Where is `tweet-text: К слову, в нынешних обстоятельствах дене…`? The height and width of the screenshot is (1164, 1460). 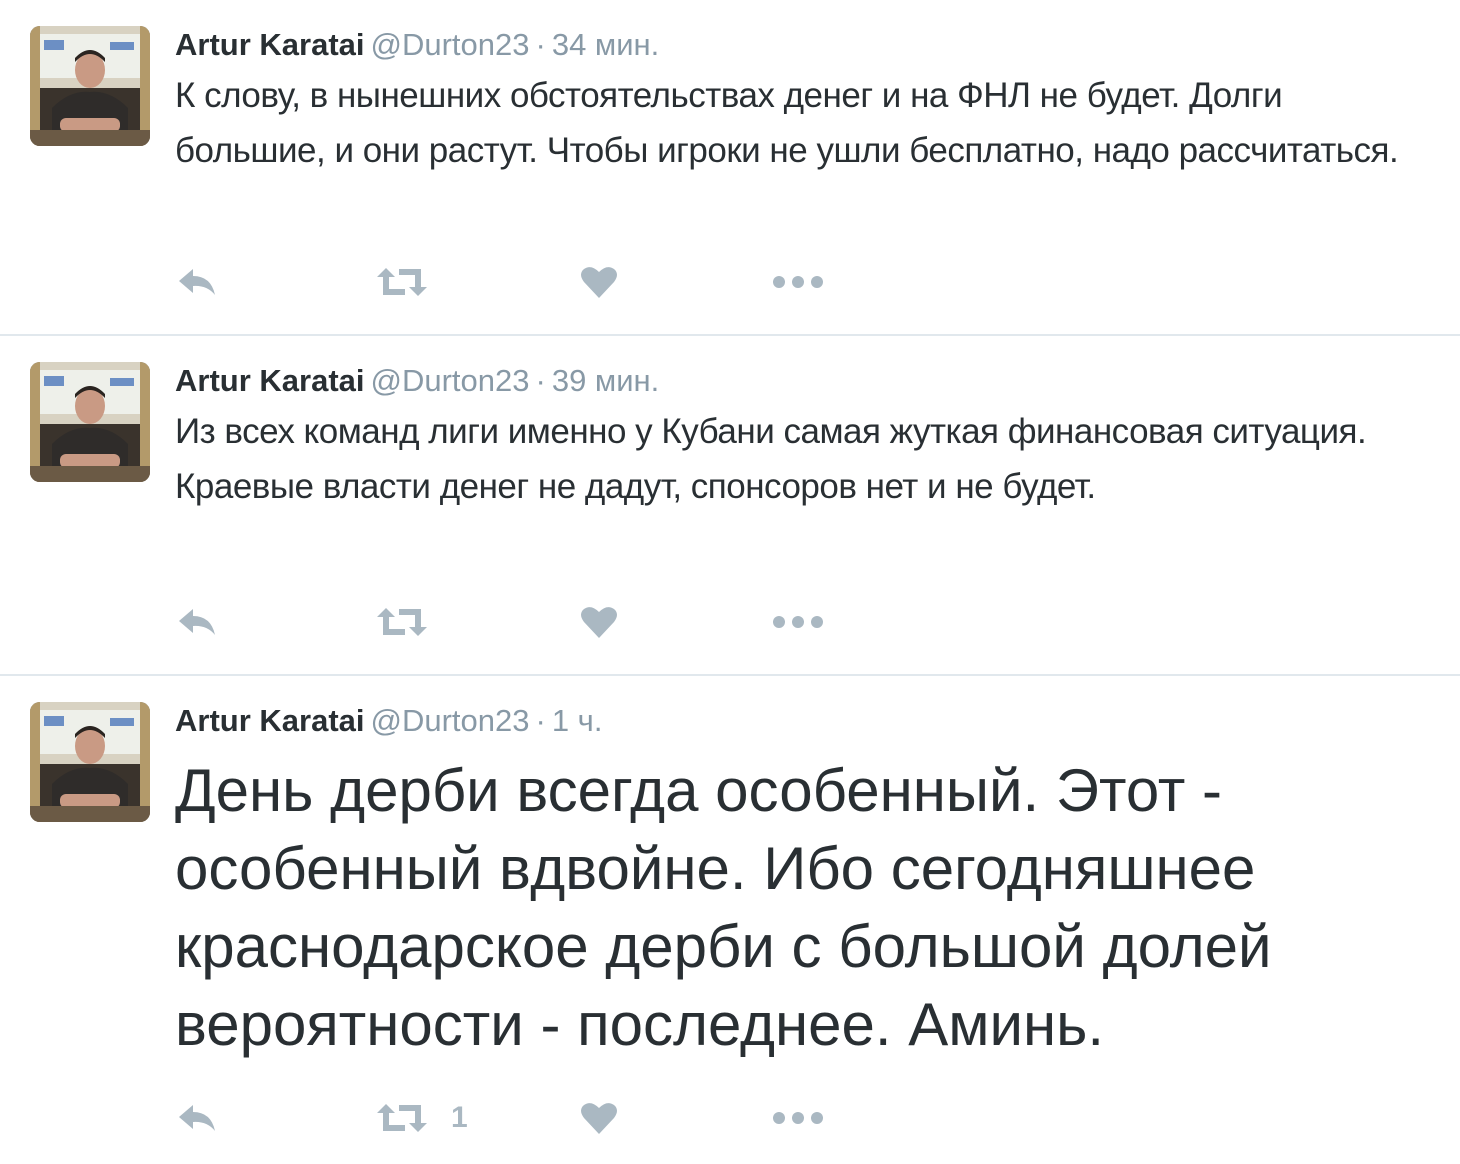
tweet-text: К слову, в нынешних обстоятельствах дене… is located at coordinates (787, 123).